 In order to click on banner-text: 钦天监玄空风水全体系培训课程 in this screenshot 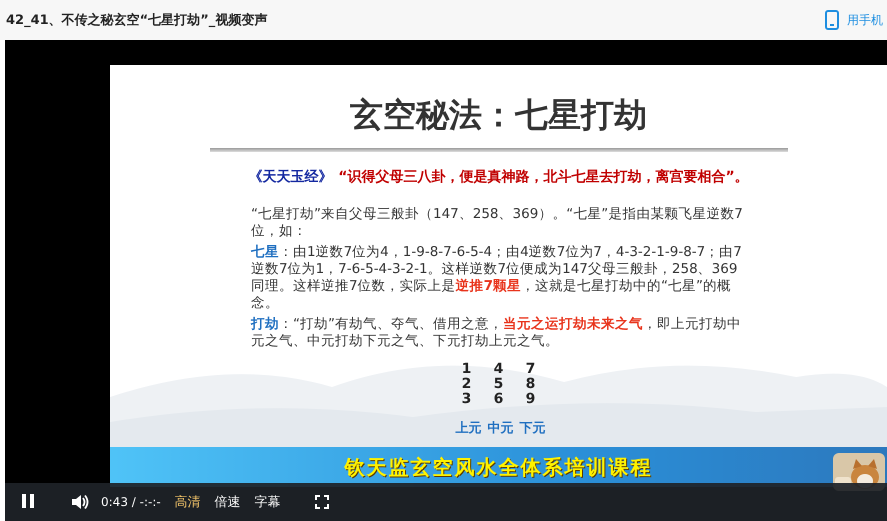, I will do `click(498, 467)`.